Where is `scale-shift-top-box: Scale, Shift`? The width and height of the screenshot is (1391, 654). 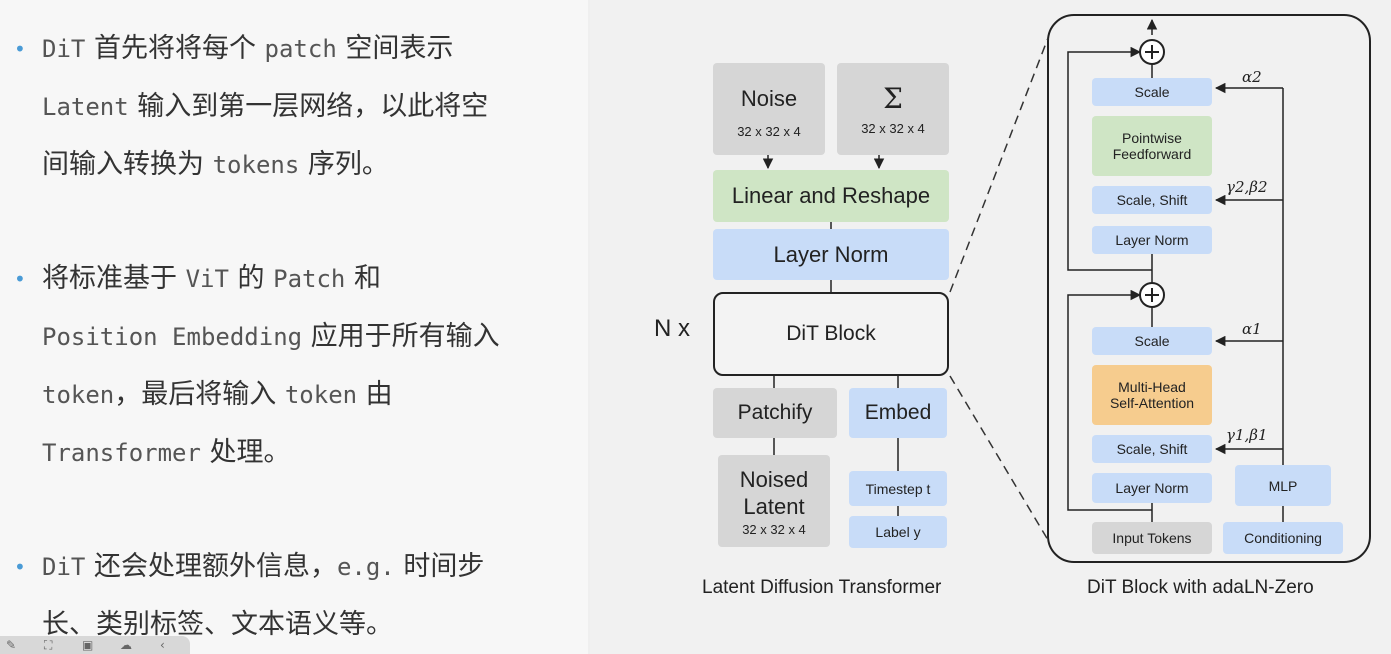
scale-shift-top-box: Scale, Shift is located at coordinates (1152, 200).